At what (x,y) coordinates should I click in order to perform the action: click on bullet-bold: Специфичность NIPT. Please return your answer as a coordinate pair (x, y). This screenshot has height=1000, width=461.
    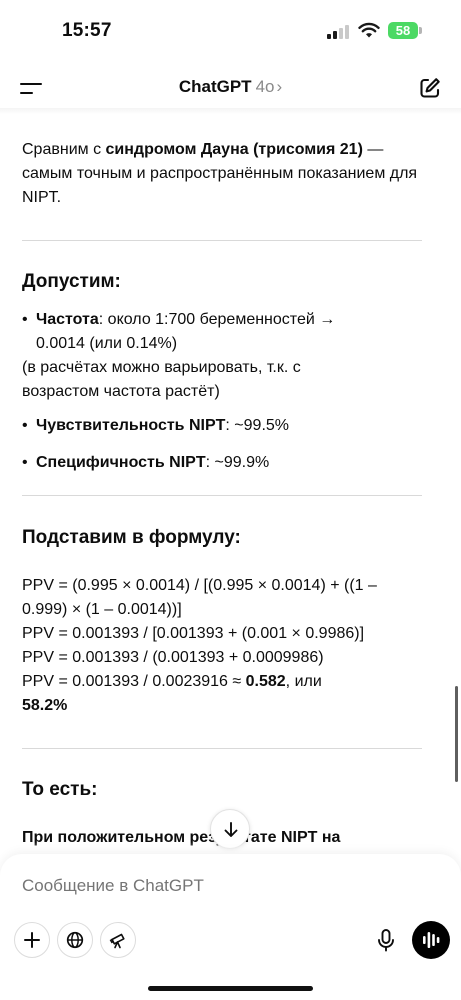
    Looking at the image, I should click on (121, 462).